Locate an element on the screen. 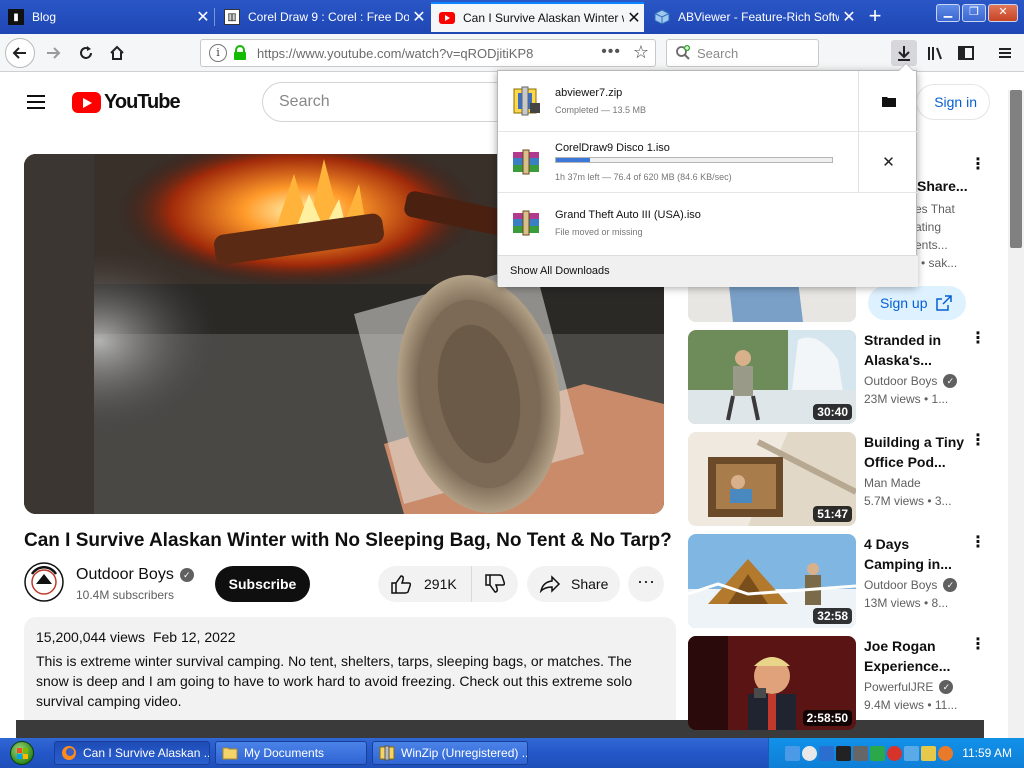  scrollbar-thumb is located at coordinates (1016, 169).